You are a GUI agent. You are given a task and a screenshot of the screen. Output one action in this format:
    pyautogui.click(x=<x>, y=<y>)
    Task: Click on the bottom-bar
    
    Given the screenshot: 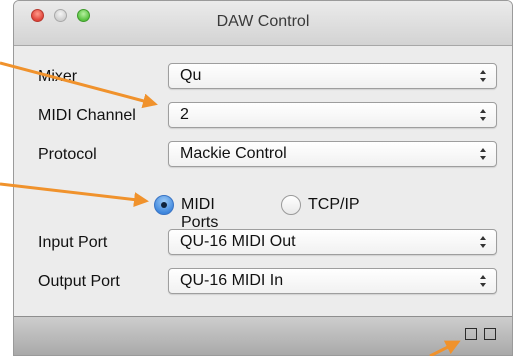 What is the action you would take?
    pyautogui.click(x=263, y=335)
    